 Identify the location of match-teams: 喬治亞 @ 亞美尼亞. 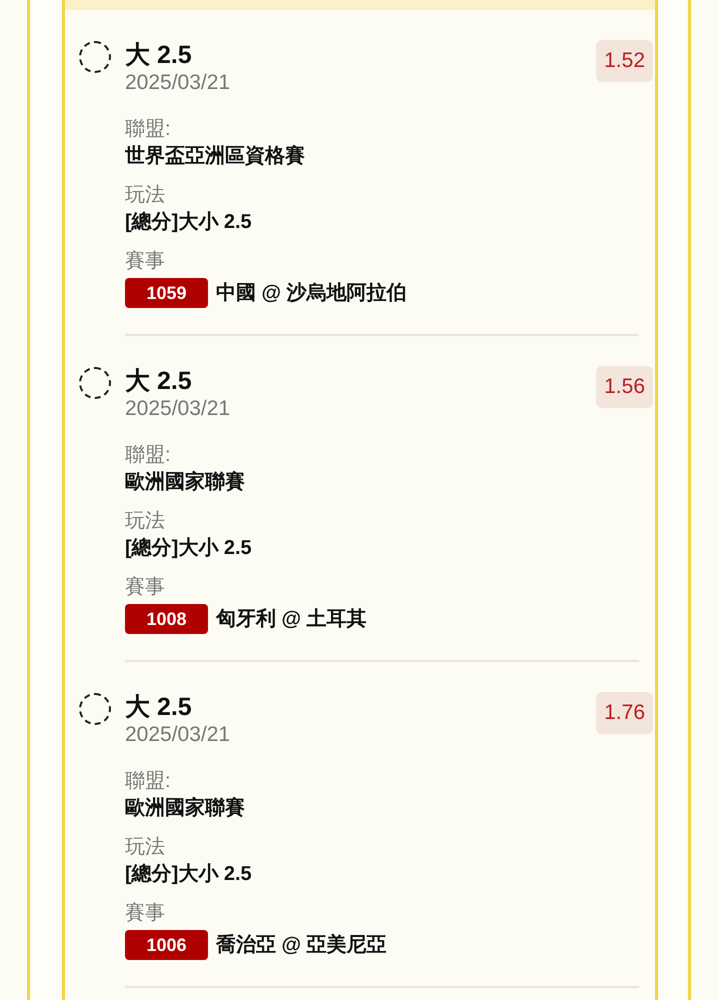
(301, 945).